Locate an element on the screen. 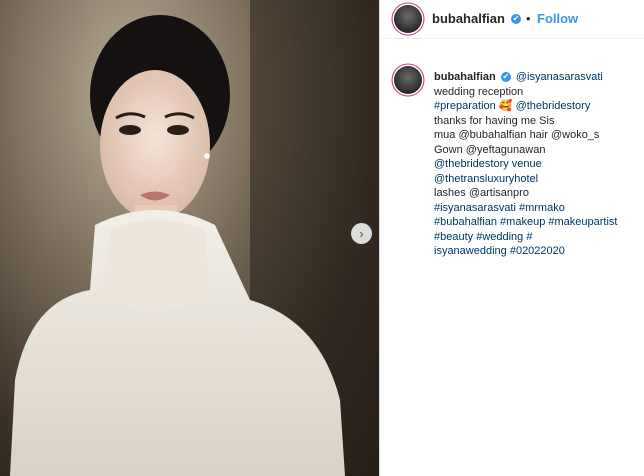 The image size is (644, 476). caption-line: #isyanasarasvati #mrmako is located at coordinates (537, 208).